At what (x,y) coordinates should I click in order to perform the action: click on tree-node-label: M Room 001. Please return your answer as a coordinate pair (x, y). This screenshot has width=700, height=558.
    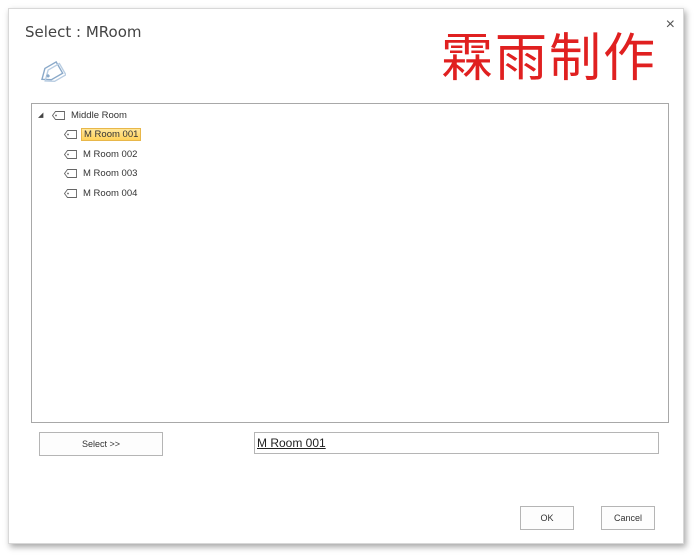
    Looking at the image, I should click on (111, 134).